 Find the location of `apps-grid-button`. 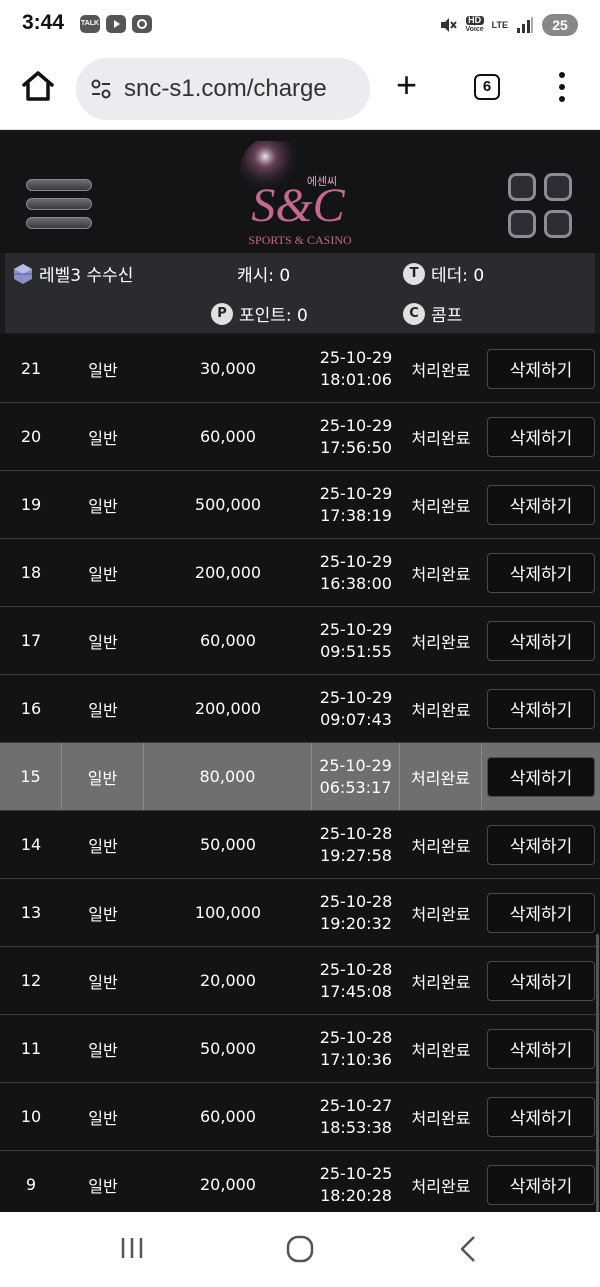

apps-grid-button is located at coordinates (541, 206).